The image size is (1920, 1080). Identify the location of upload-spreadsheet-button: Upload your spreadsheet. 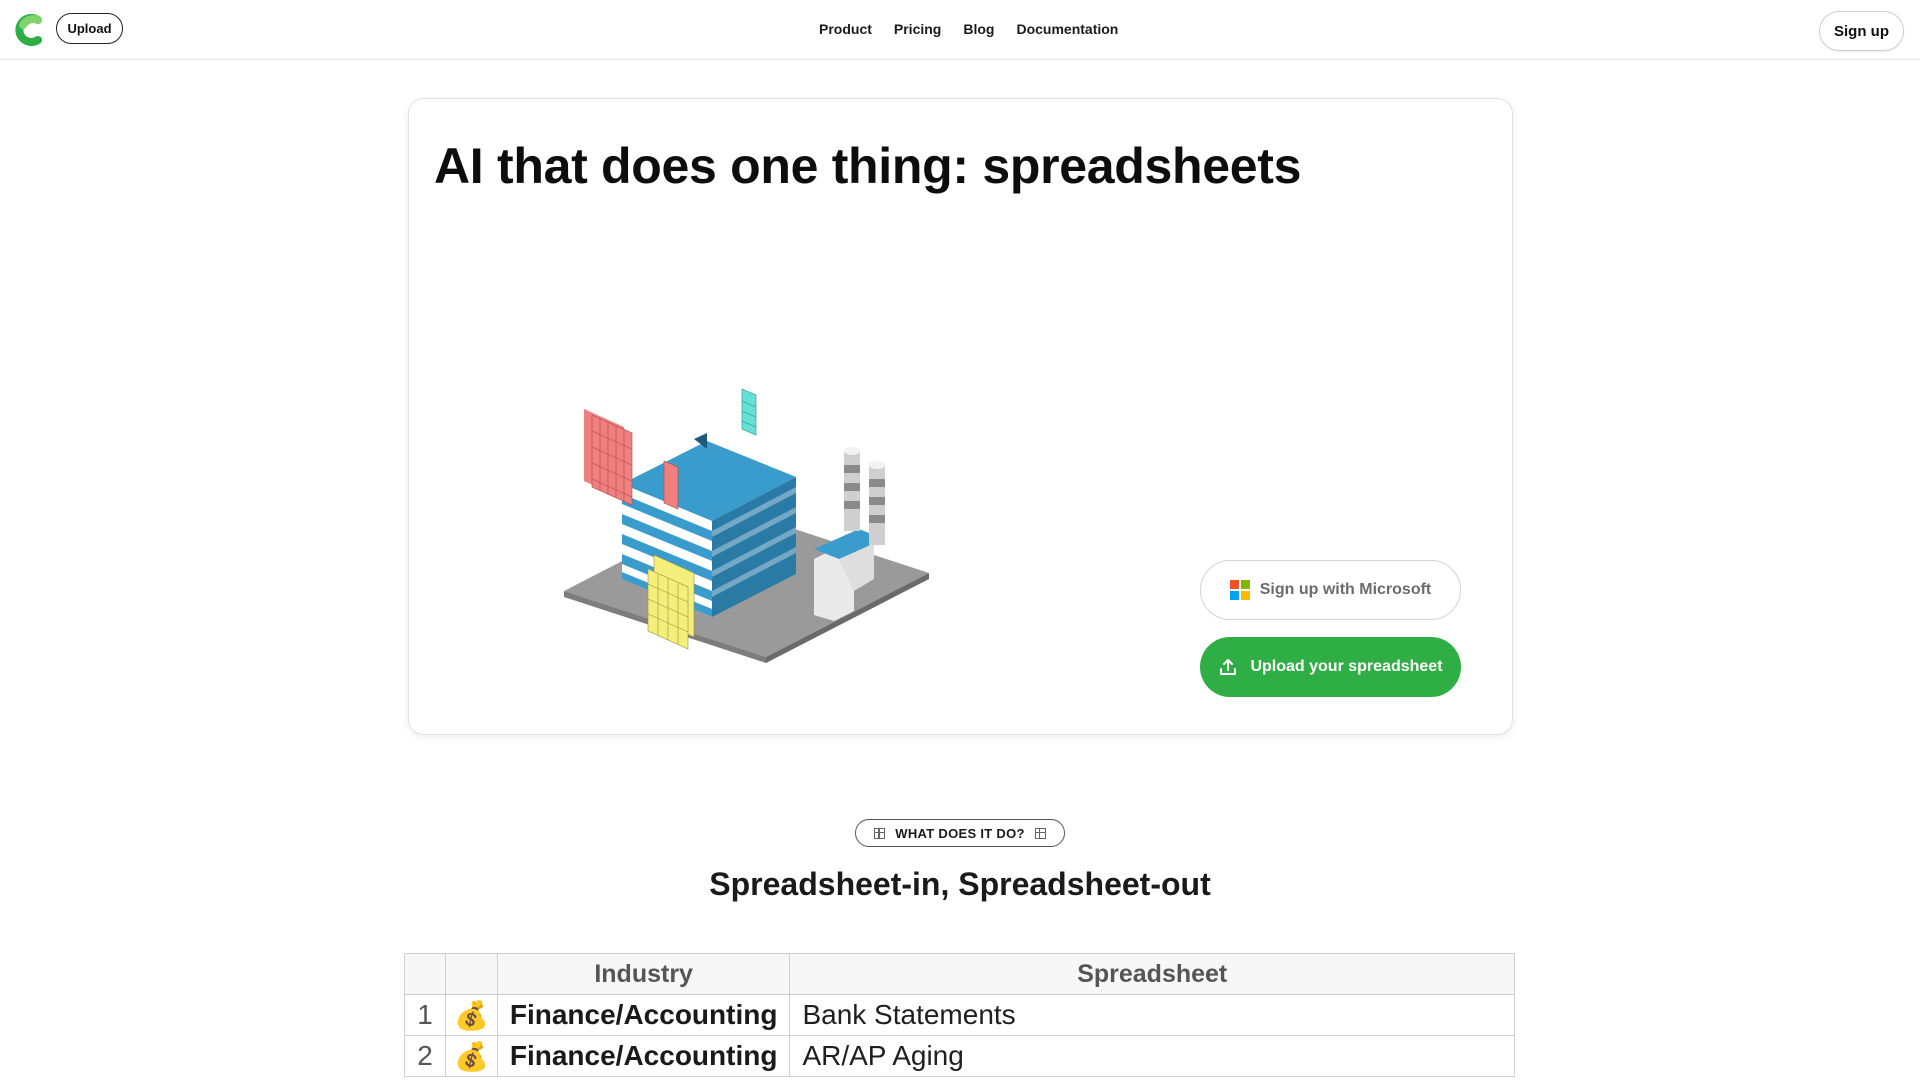
(1330, 667).